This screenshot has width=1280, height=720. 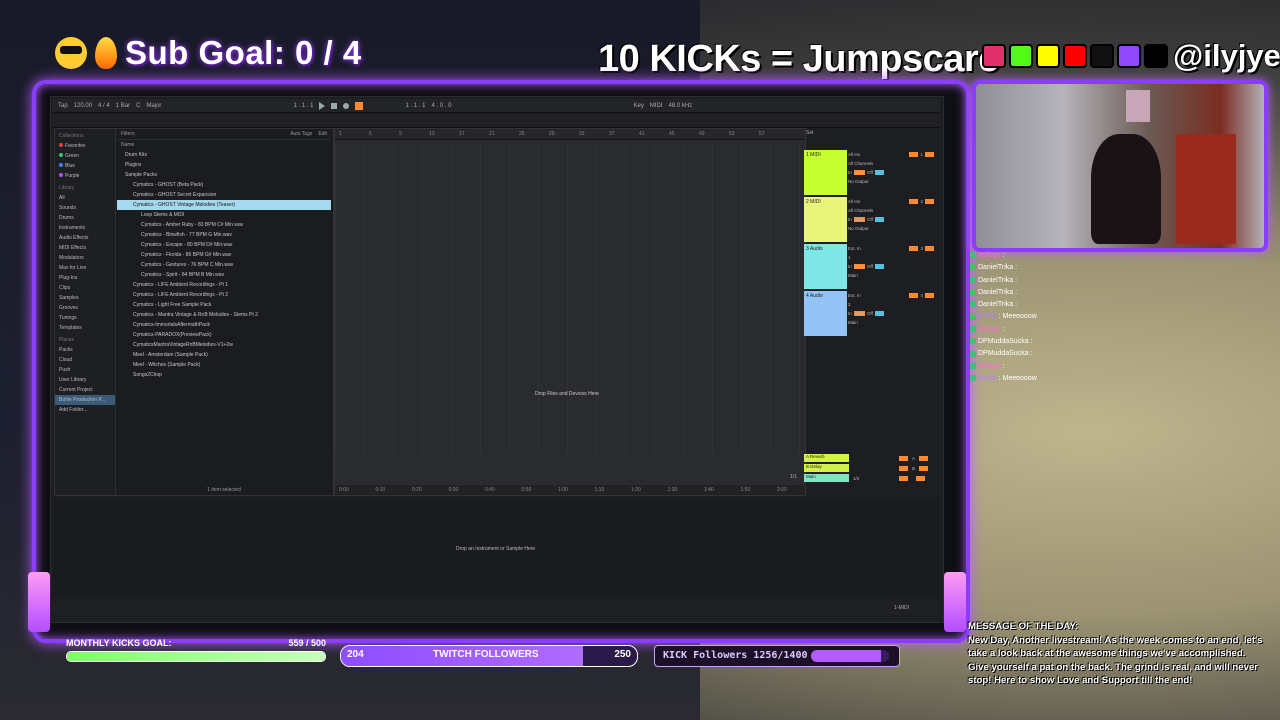 I want to click on output-select: Main, so click(x=853, y=275).